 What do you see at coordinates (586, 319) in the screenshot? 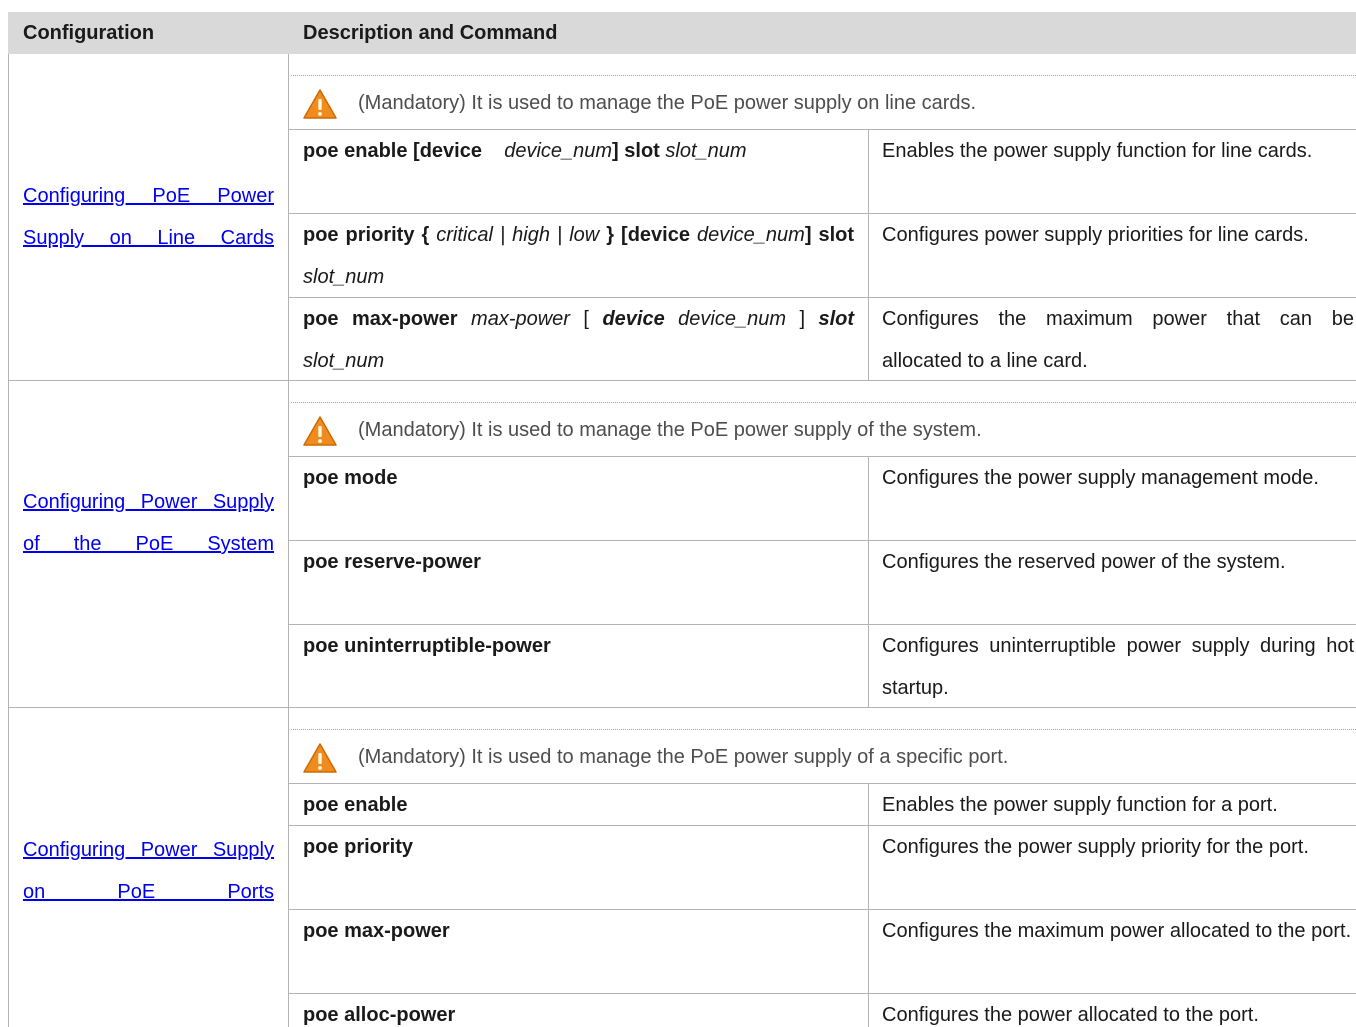
I see `cmd-bracket: [` at bounding box center [586, 319].